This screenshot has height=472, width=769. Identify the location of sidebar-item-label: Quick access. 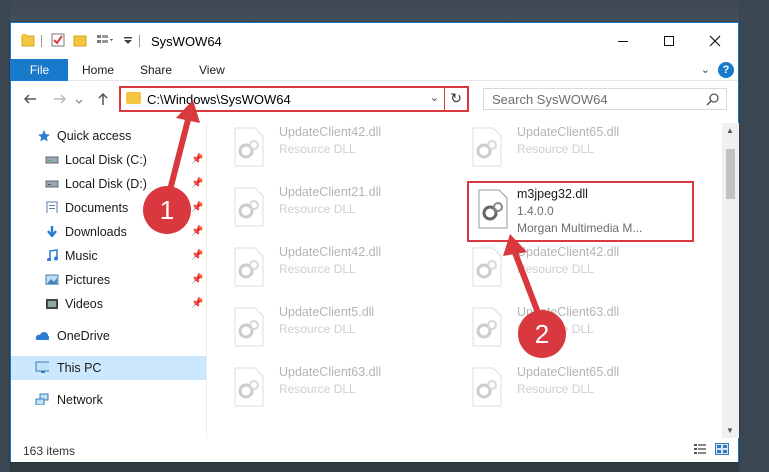
(94, 136).